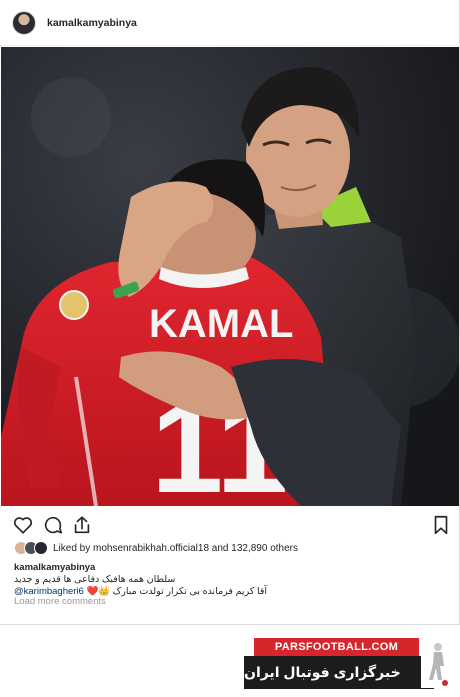 This screenshot has height=697, width=460. What do you see at coordinates (190, 591) in the screenshot?
I see `caption-line: آقا کریم فرمانده بی تکرار تولدت مبارک` at bounding box center [190, 591].